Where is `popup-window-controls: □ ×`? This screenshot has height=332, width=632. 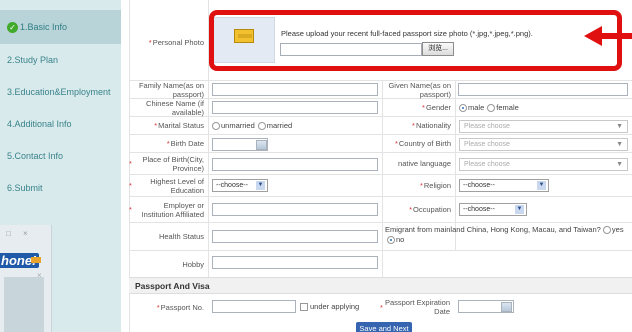
popup-window-controls: □ × is located at coordinates (19, 233).